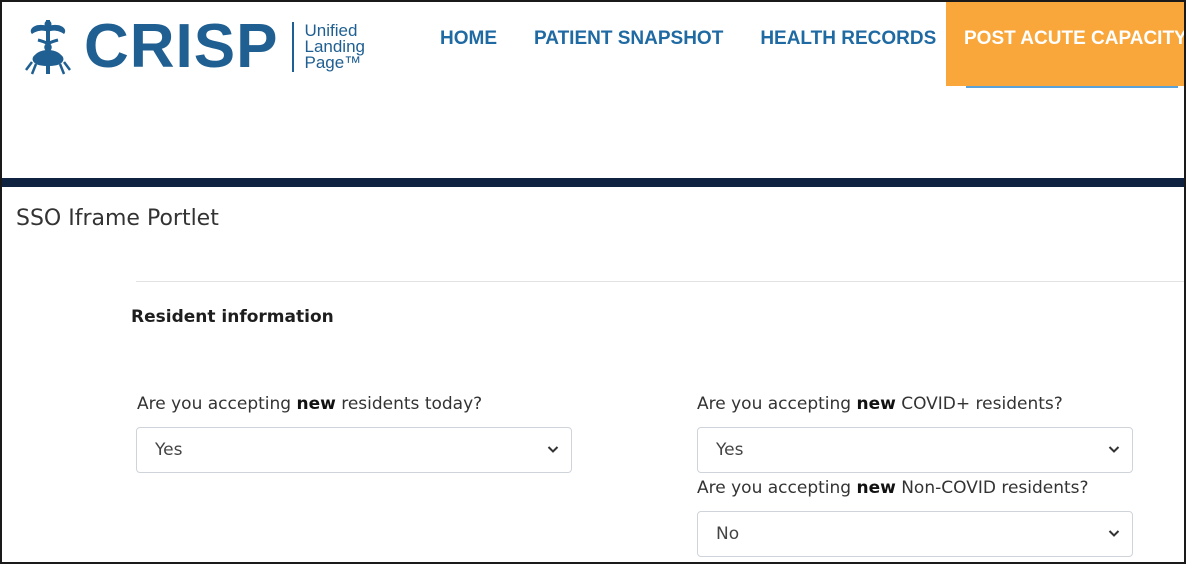 The width and height of the screenshot is (1186, 564). What do you see at coordinates (117, 218) in the screenshot?
I see `portlet-title: SSO Iframe Portlet` at bounding box center [117, 218].